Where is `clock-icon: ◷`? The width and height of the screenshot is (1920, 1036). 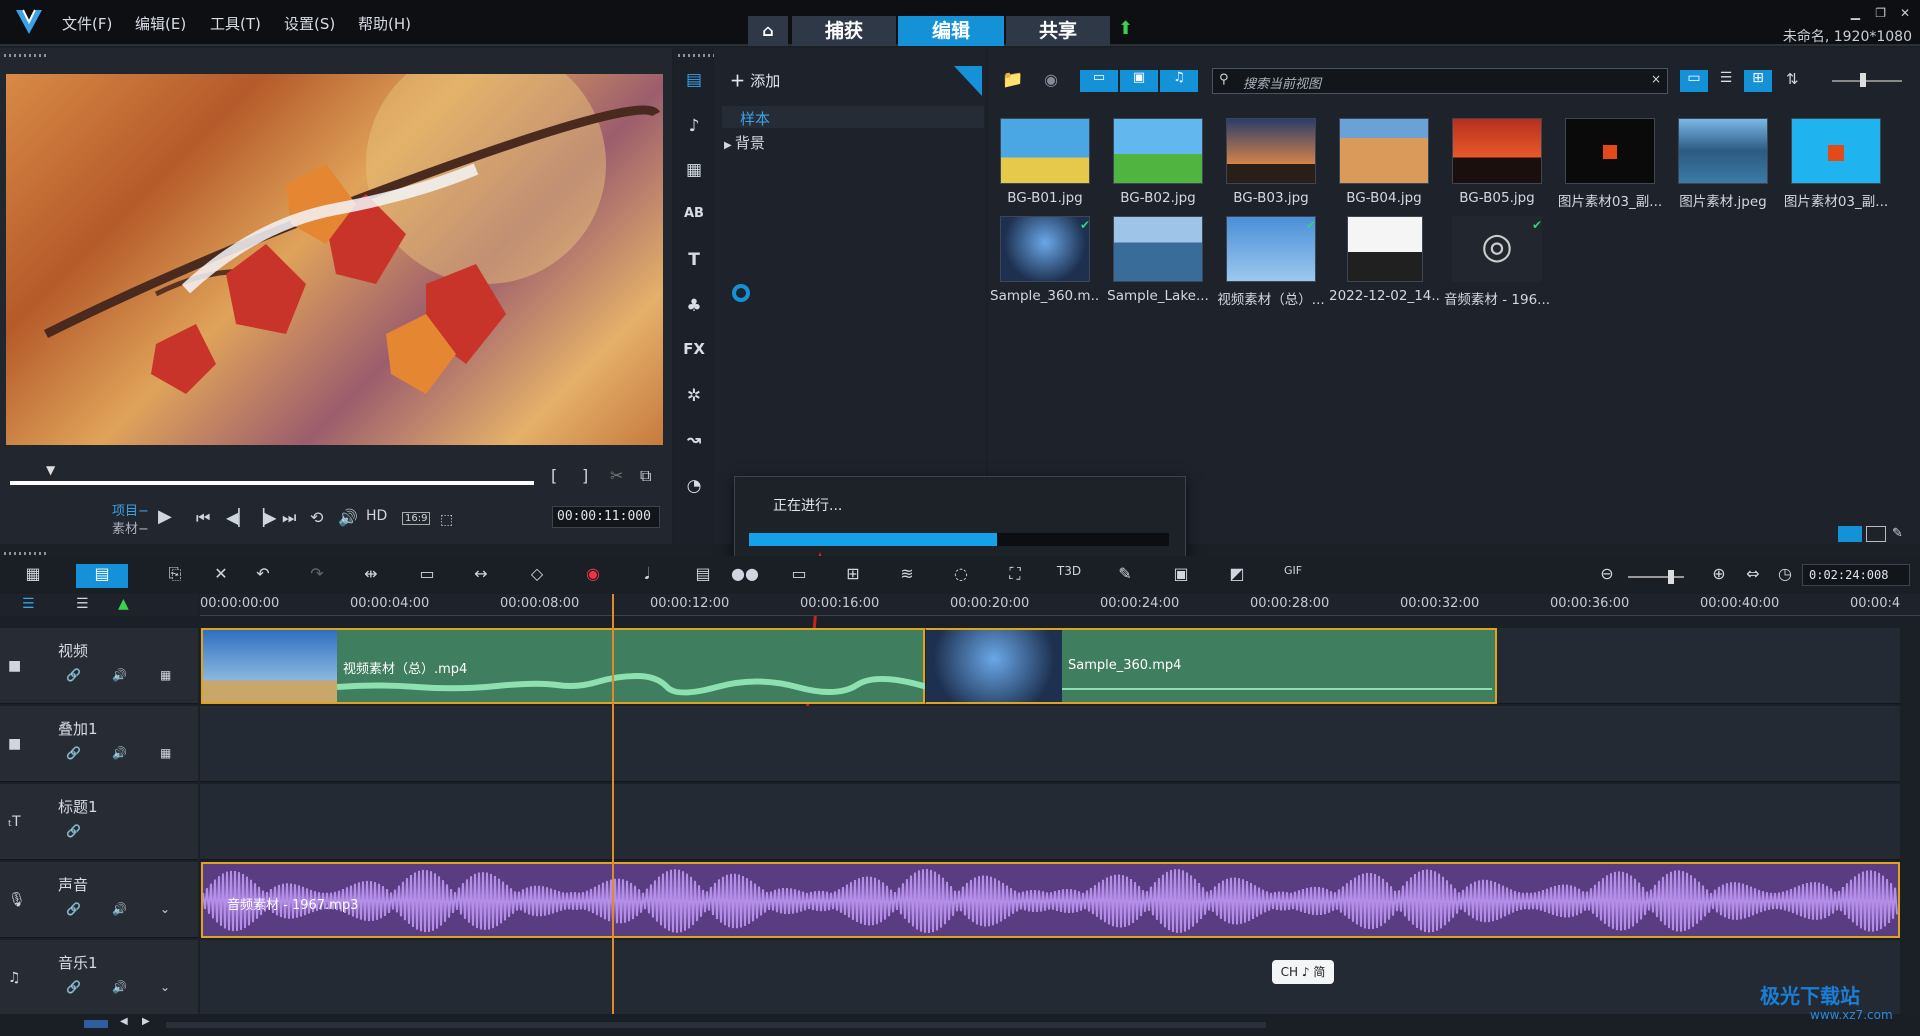
clock-icon: ◷ is located at coordinates (1785, 576).